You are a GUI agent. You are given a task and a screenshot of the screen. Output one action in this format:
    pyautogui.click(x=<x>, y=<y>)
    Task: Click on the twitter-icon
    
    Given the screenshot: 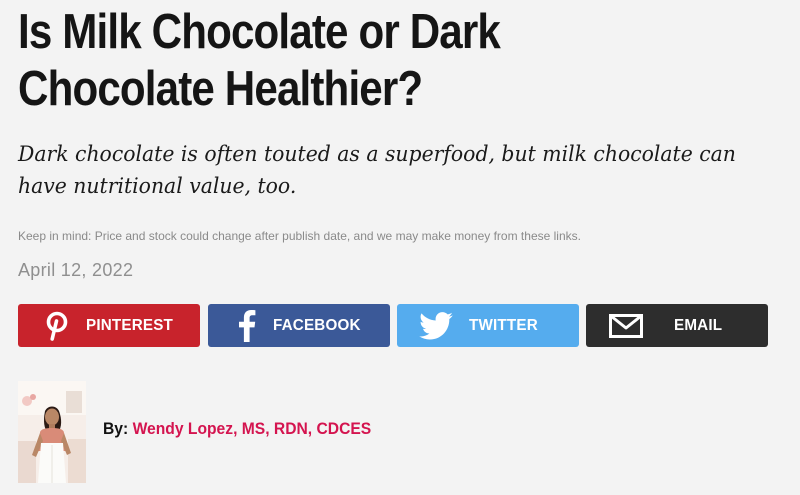 What is the action you would take?
    pyautogui.click(x=436, y=325)
    